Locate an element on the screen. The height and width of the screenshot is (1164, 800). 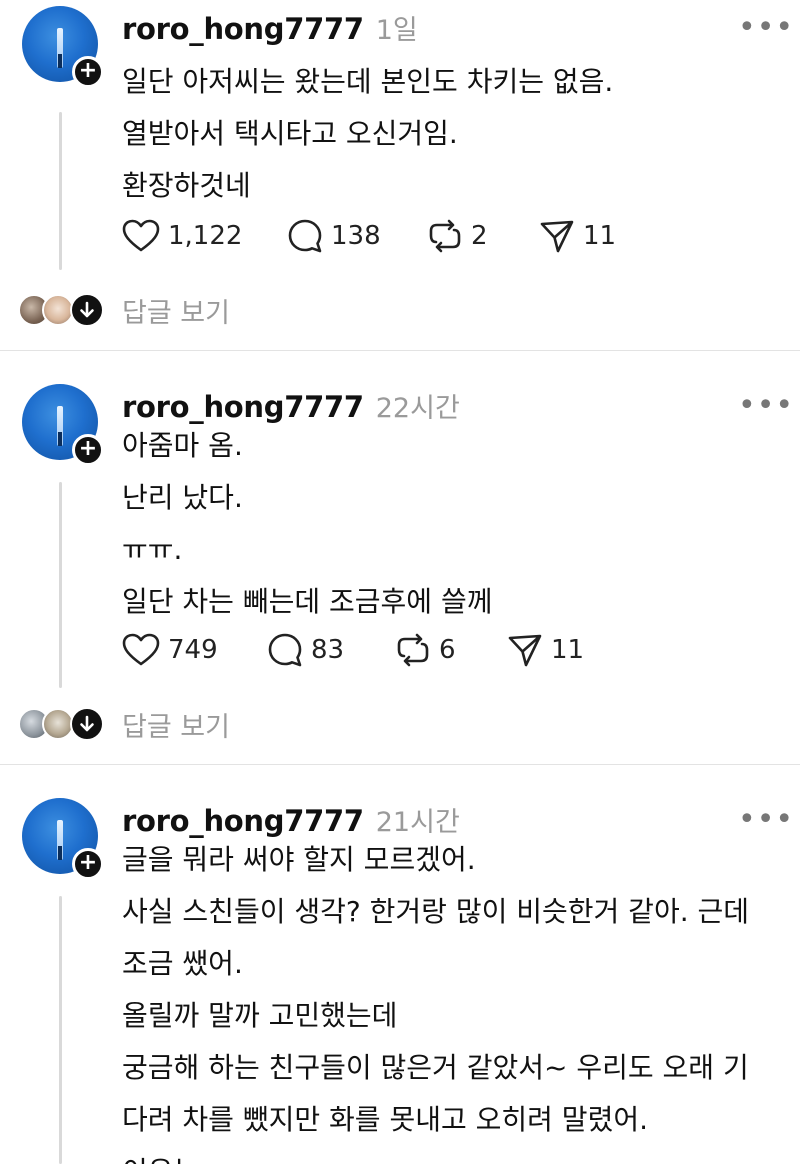
post-line: ㅠㅠ. is located at coordinates (152, 549).